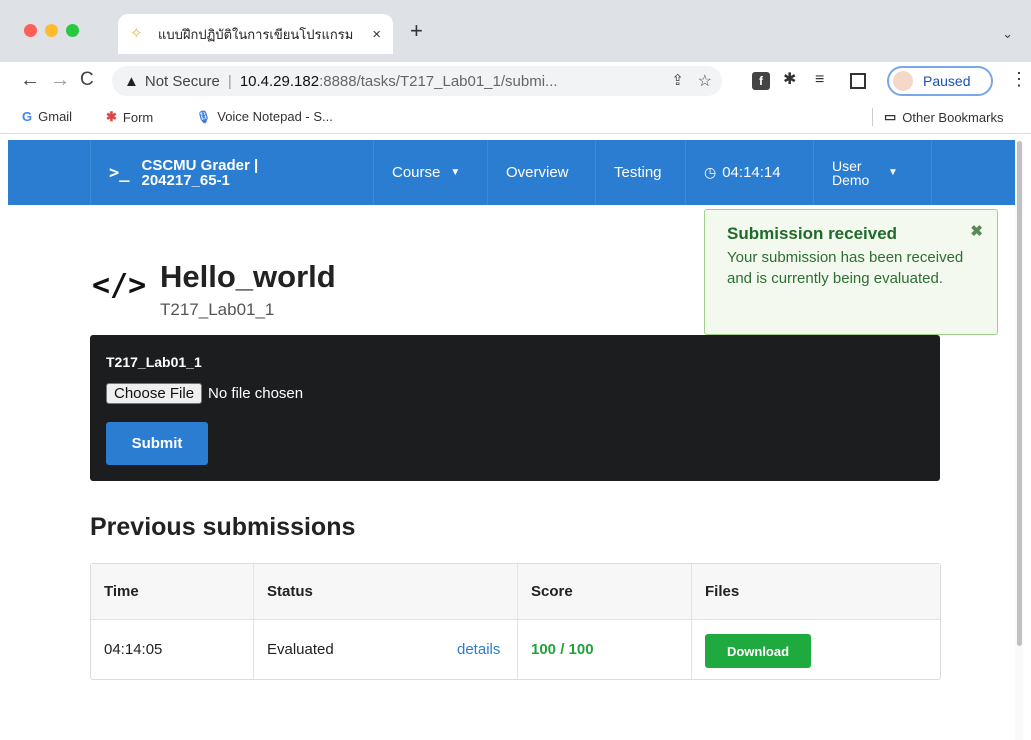 This screenshot has height=740, width=1031. I want to click on scrollbar-thumb, so click(1019, 393).